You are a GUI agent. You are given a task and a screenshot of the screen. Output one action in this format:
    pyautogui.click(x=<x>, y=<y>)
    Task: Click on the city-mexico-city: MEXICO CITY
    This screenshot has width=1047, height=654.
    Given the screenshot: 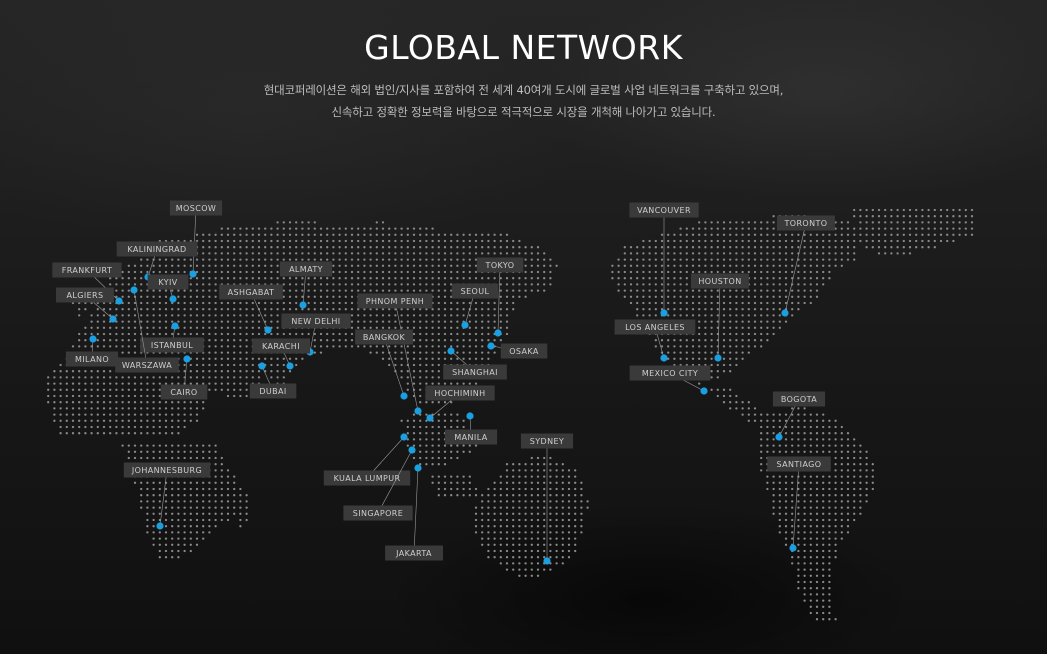 What is the action you would take?
    pyautogui.click(x=670, y=380)
    